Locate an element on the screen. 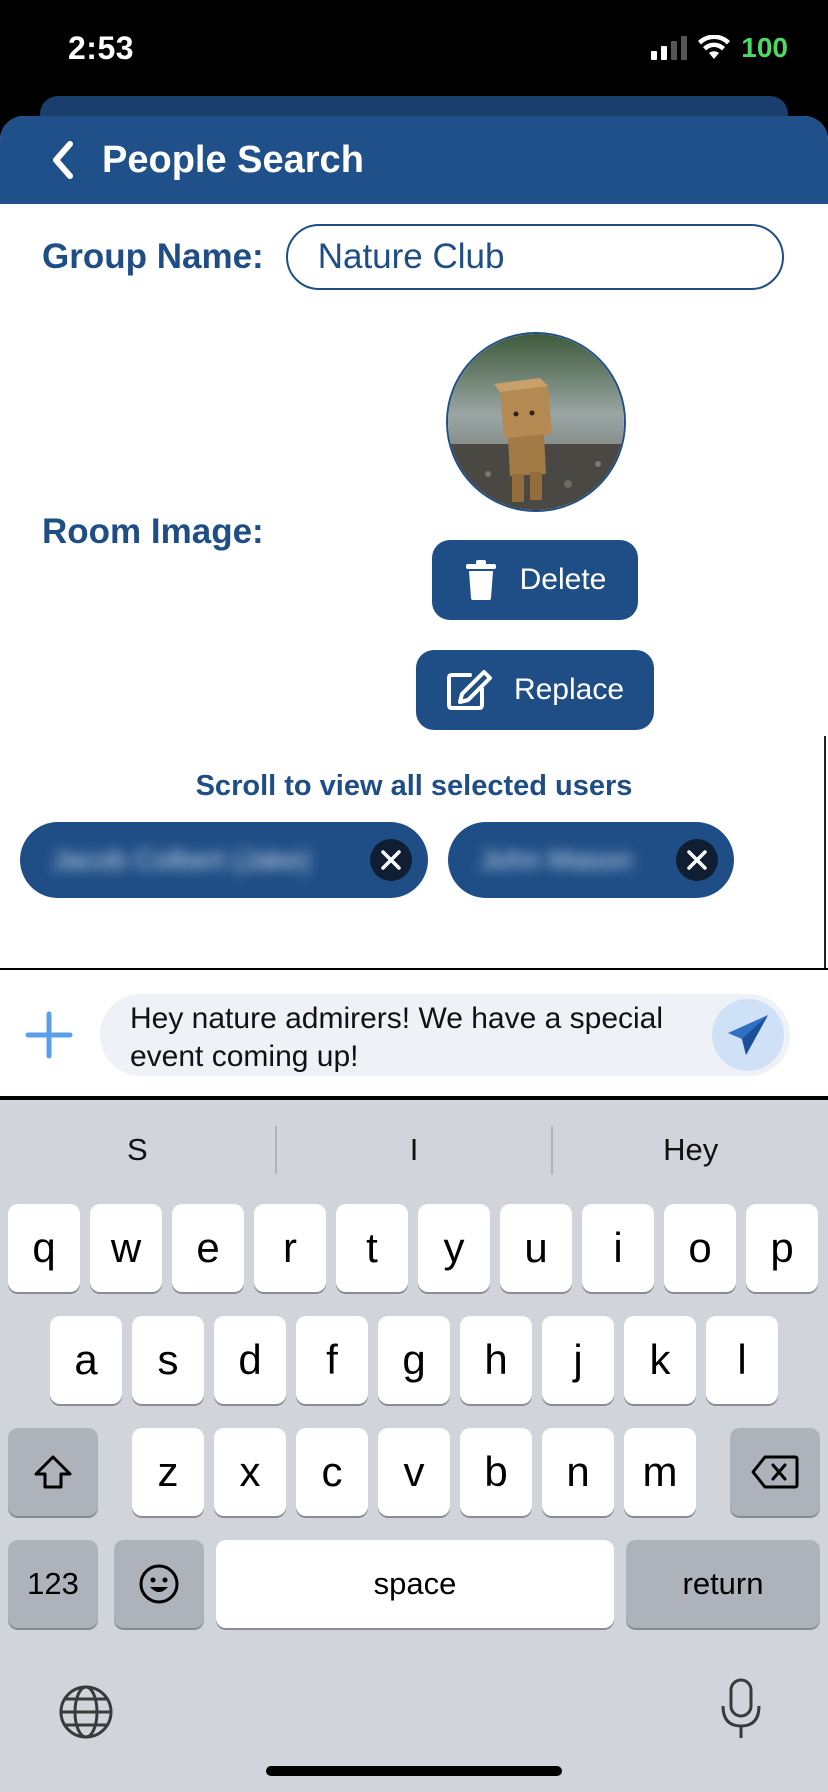 This screenshot has width=828, height=1792. key-d: d is located at coordinates (250, 1360).